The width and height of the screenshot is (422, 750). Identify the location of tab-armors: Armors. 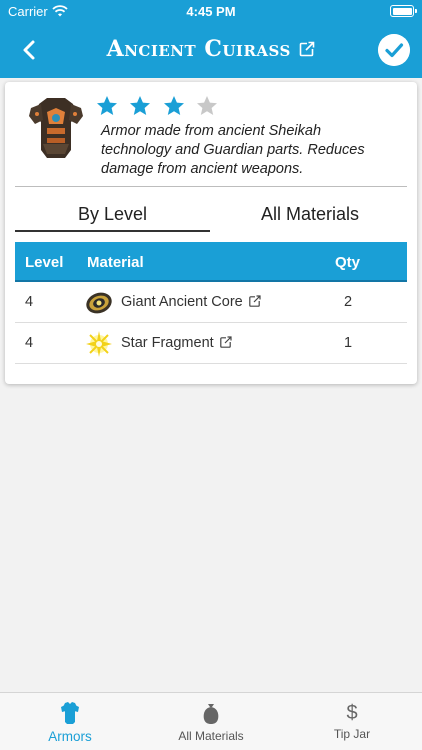
(70, 722).